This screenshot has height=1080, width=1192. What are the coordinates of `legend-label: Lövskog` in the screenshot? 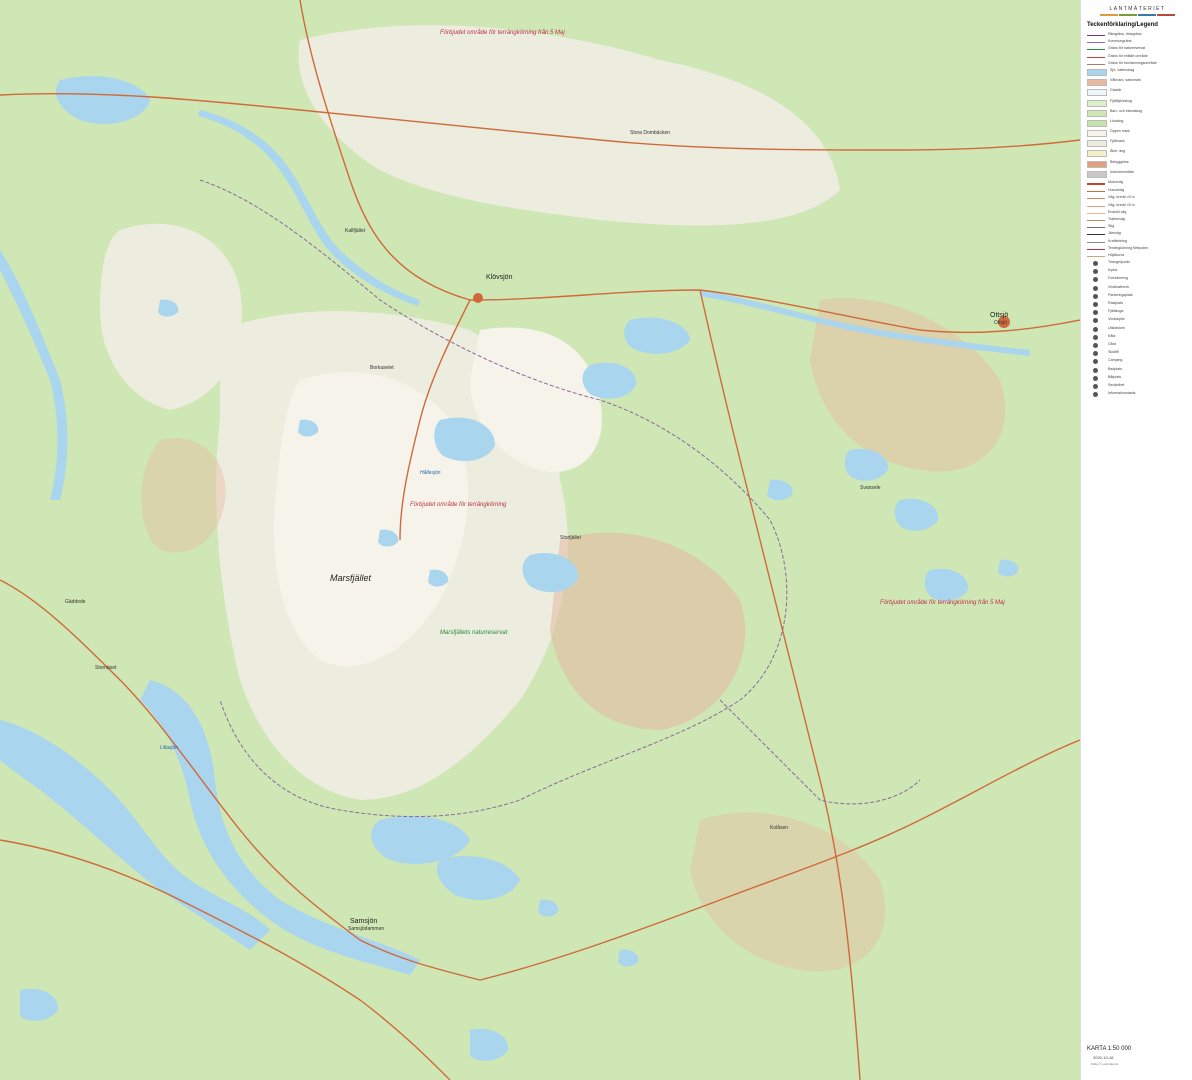 It's located at (1117, 120).